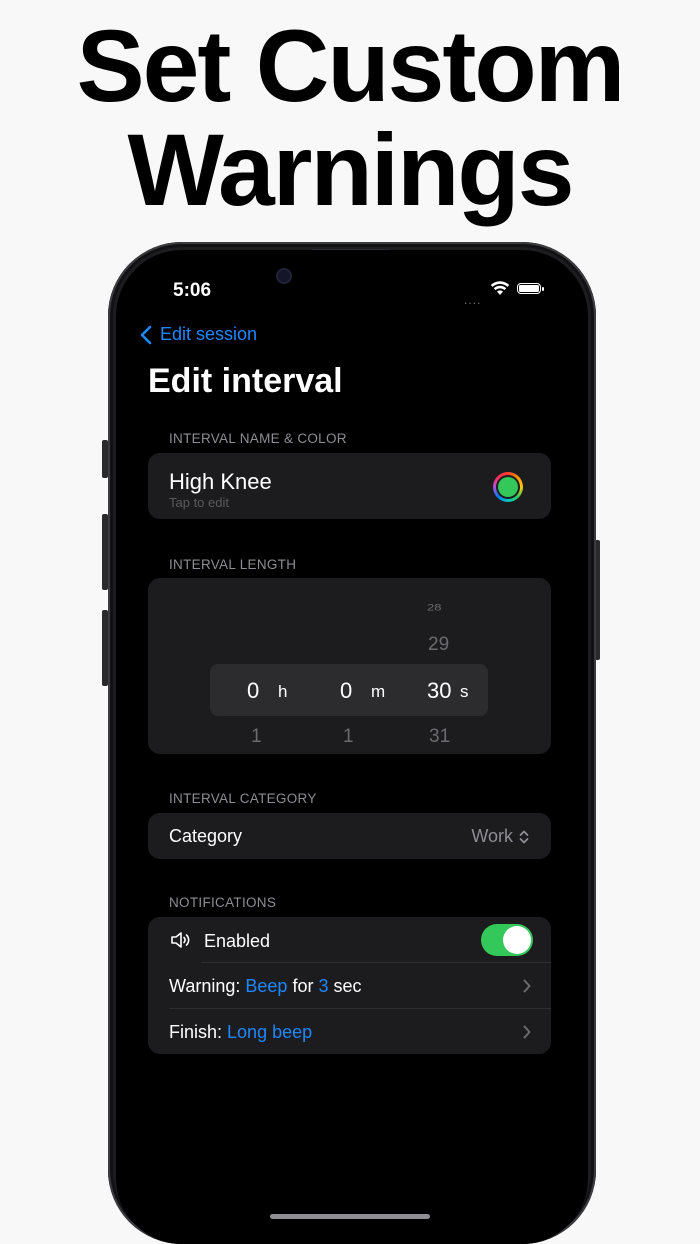  What do you see at coordinates (350, 1216) in the screenshot?
I see `home-indicator` at bounding box center [350, 1216].